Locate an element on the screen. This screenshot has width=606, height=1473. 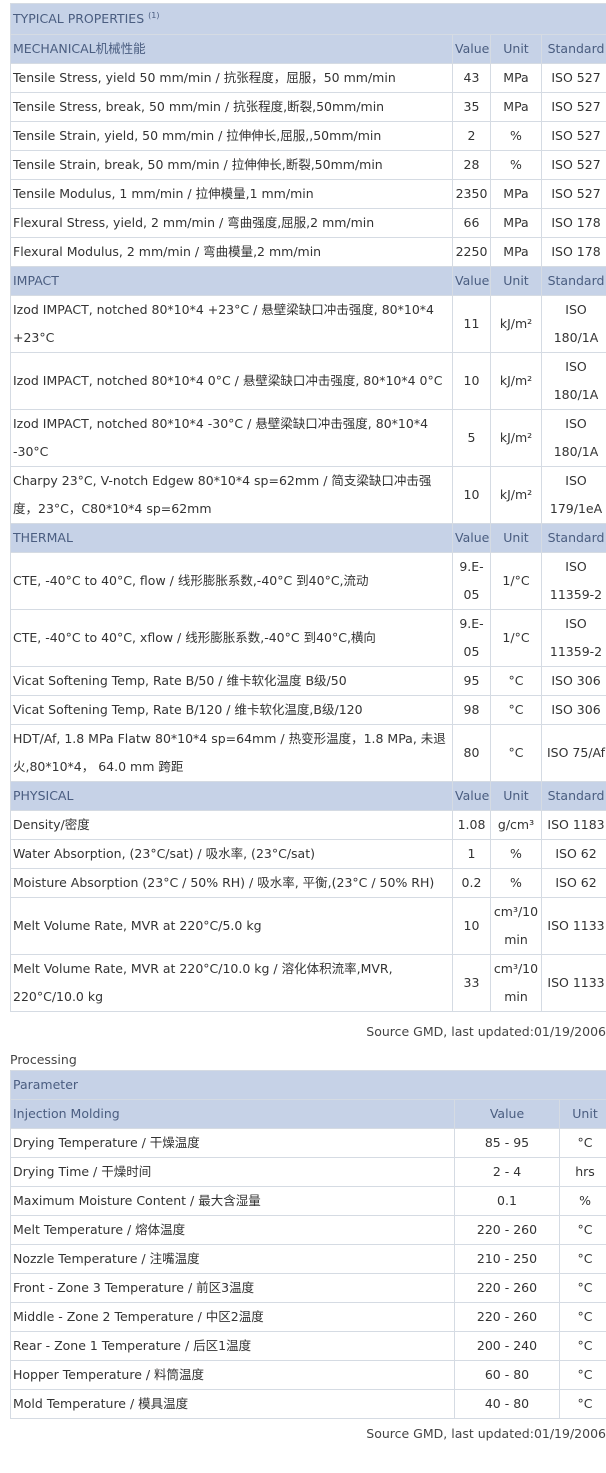
parameter-name: Drying Time / 干燥时间 is located at coordinates (232, 1172).